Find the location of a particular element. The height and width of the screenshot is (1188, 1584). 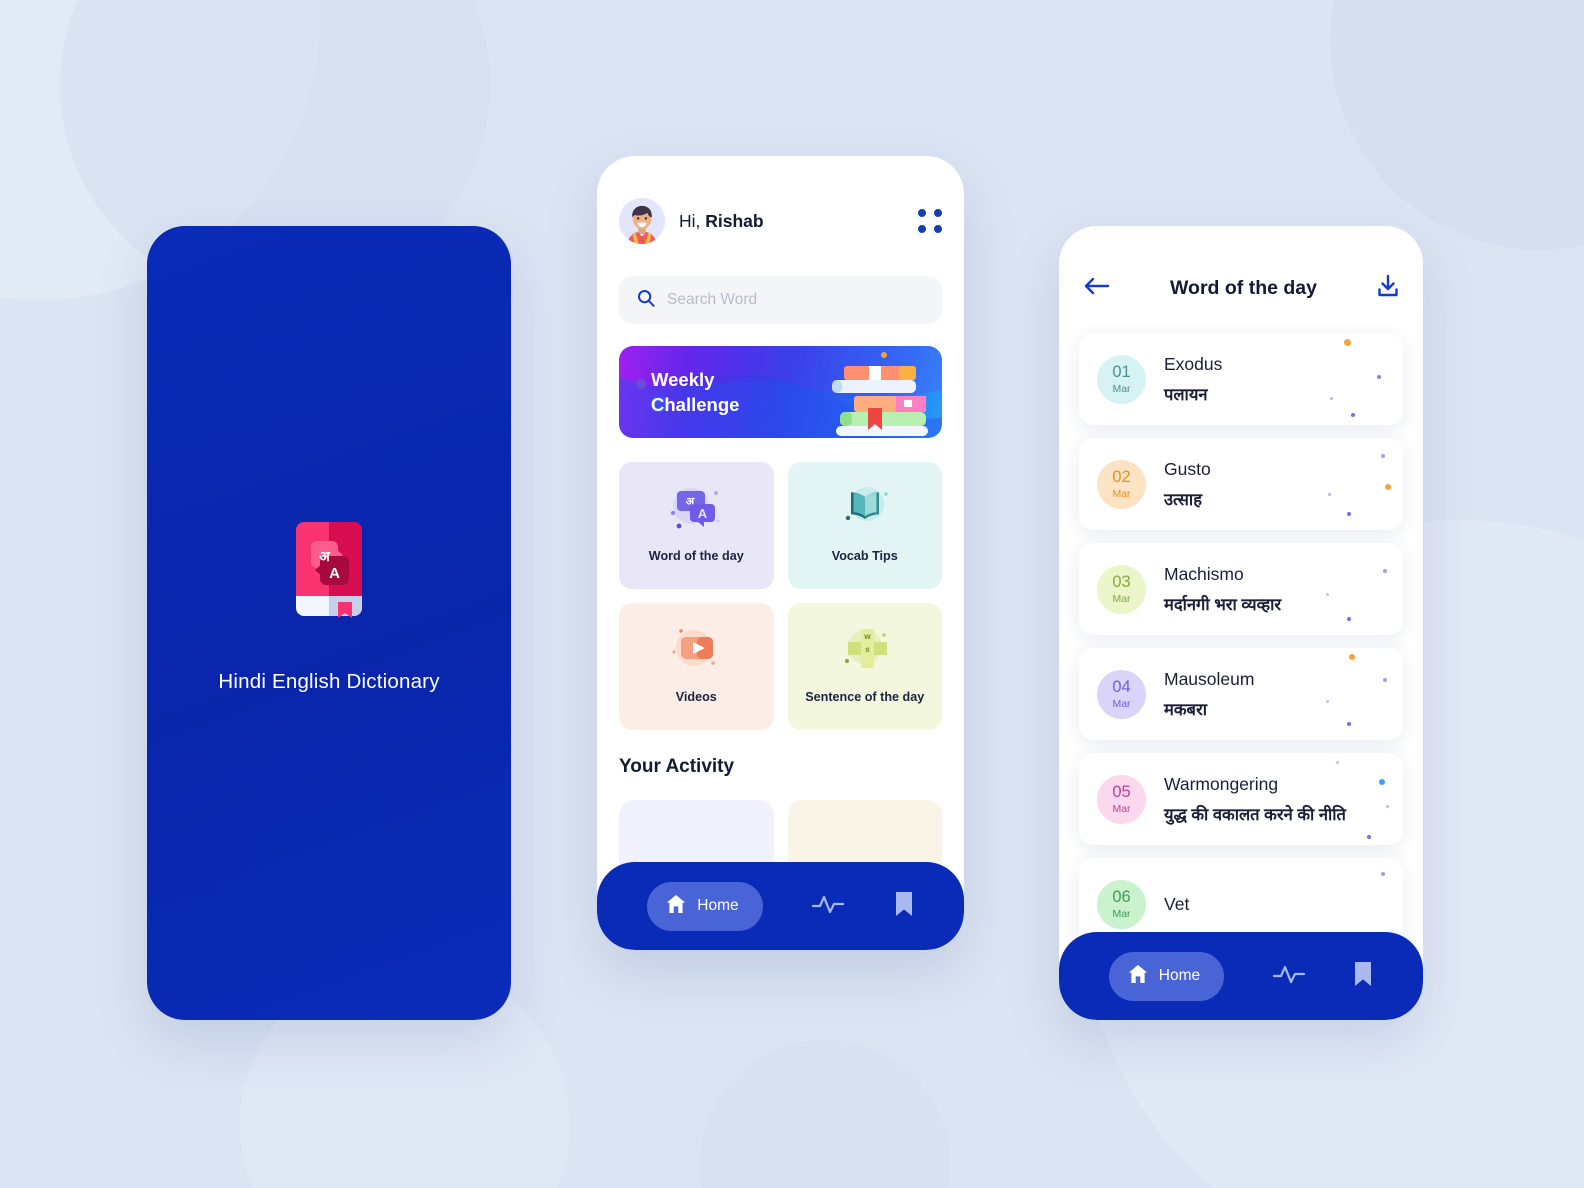

grid-dots-icon is located at coordinates (930, 221).